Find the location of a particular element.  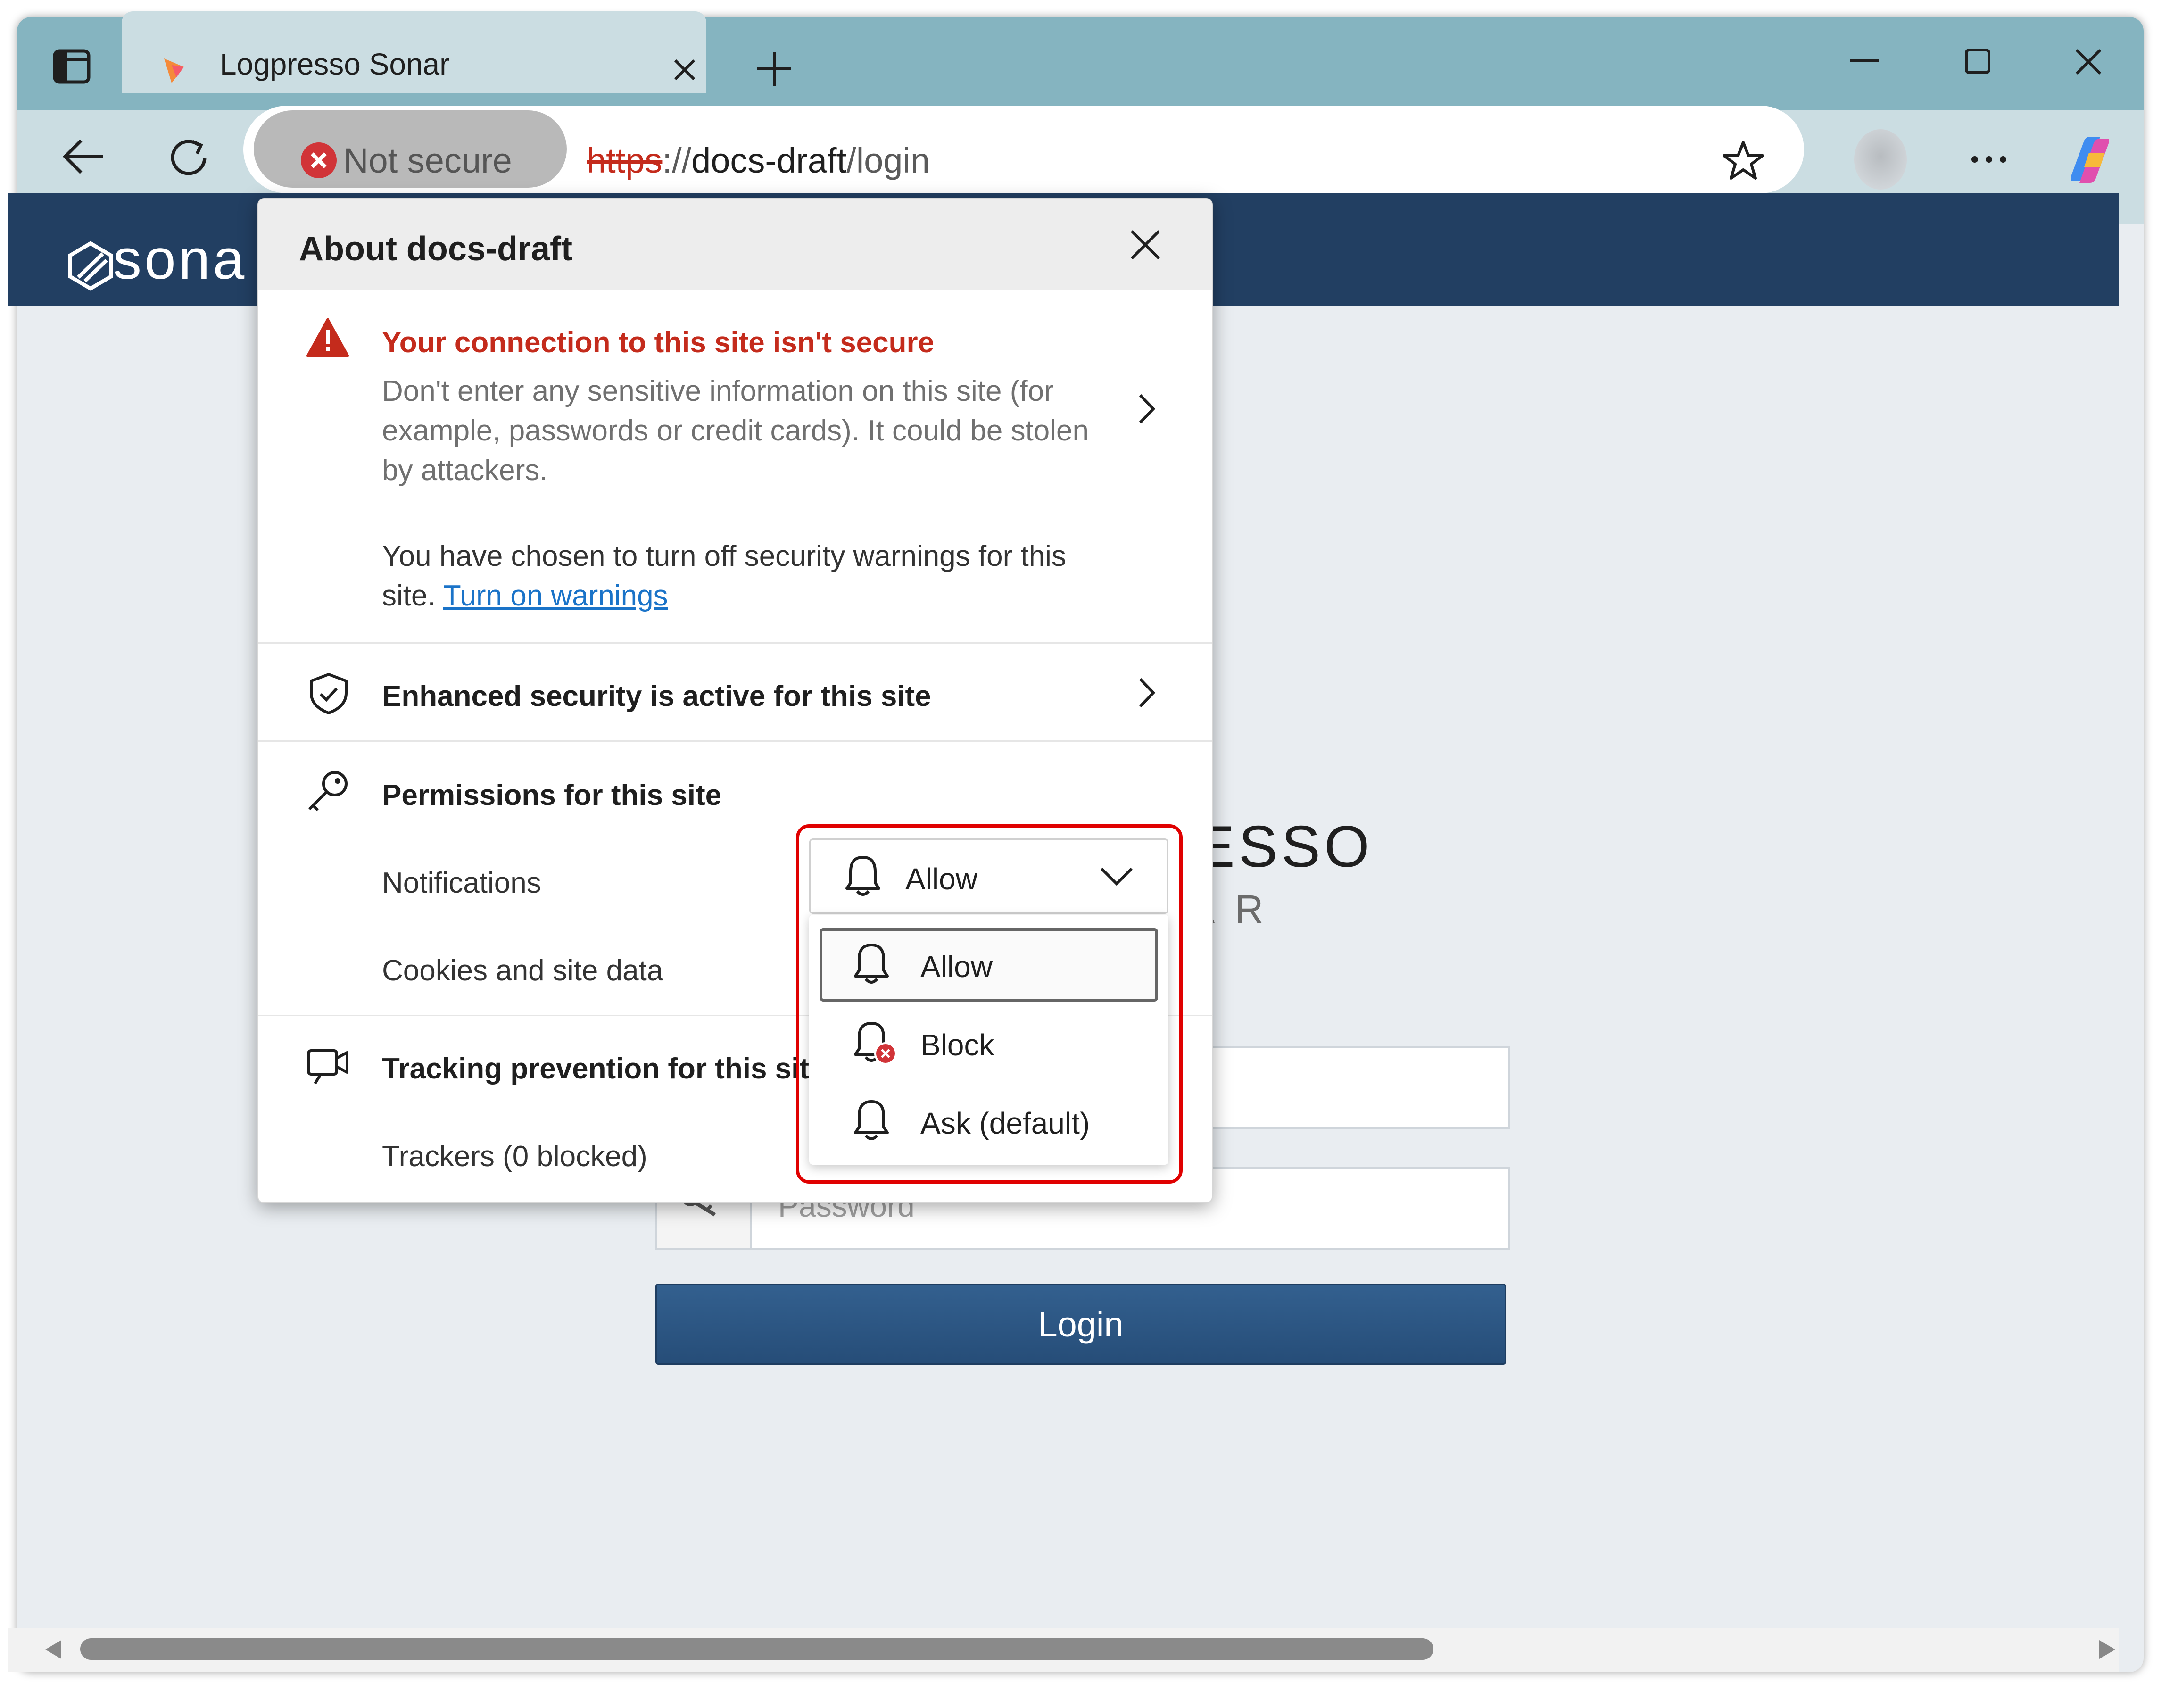

scroll-right-arrow-icon is located at coordinates (2107, 1649).